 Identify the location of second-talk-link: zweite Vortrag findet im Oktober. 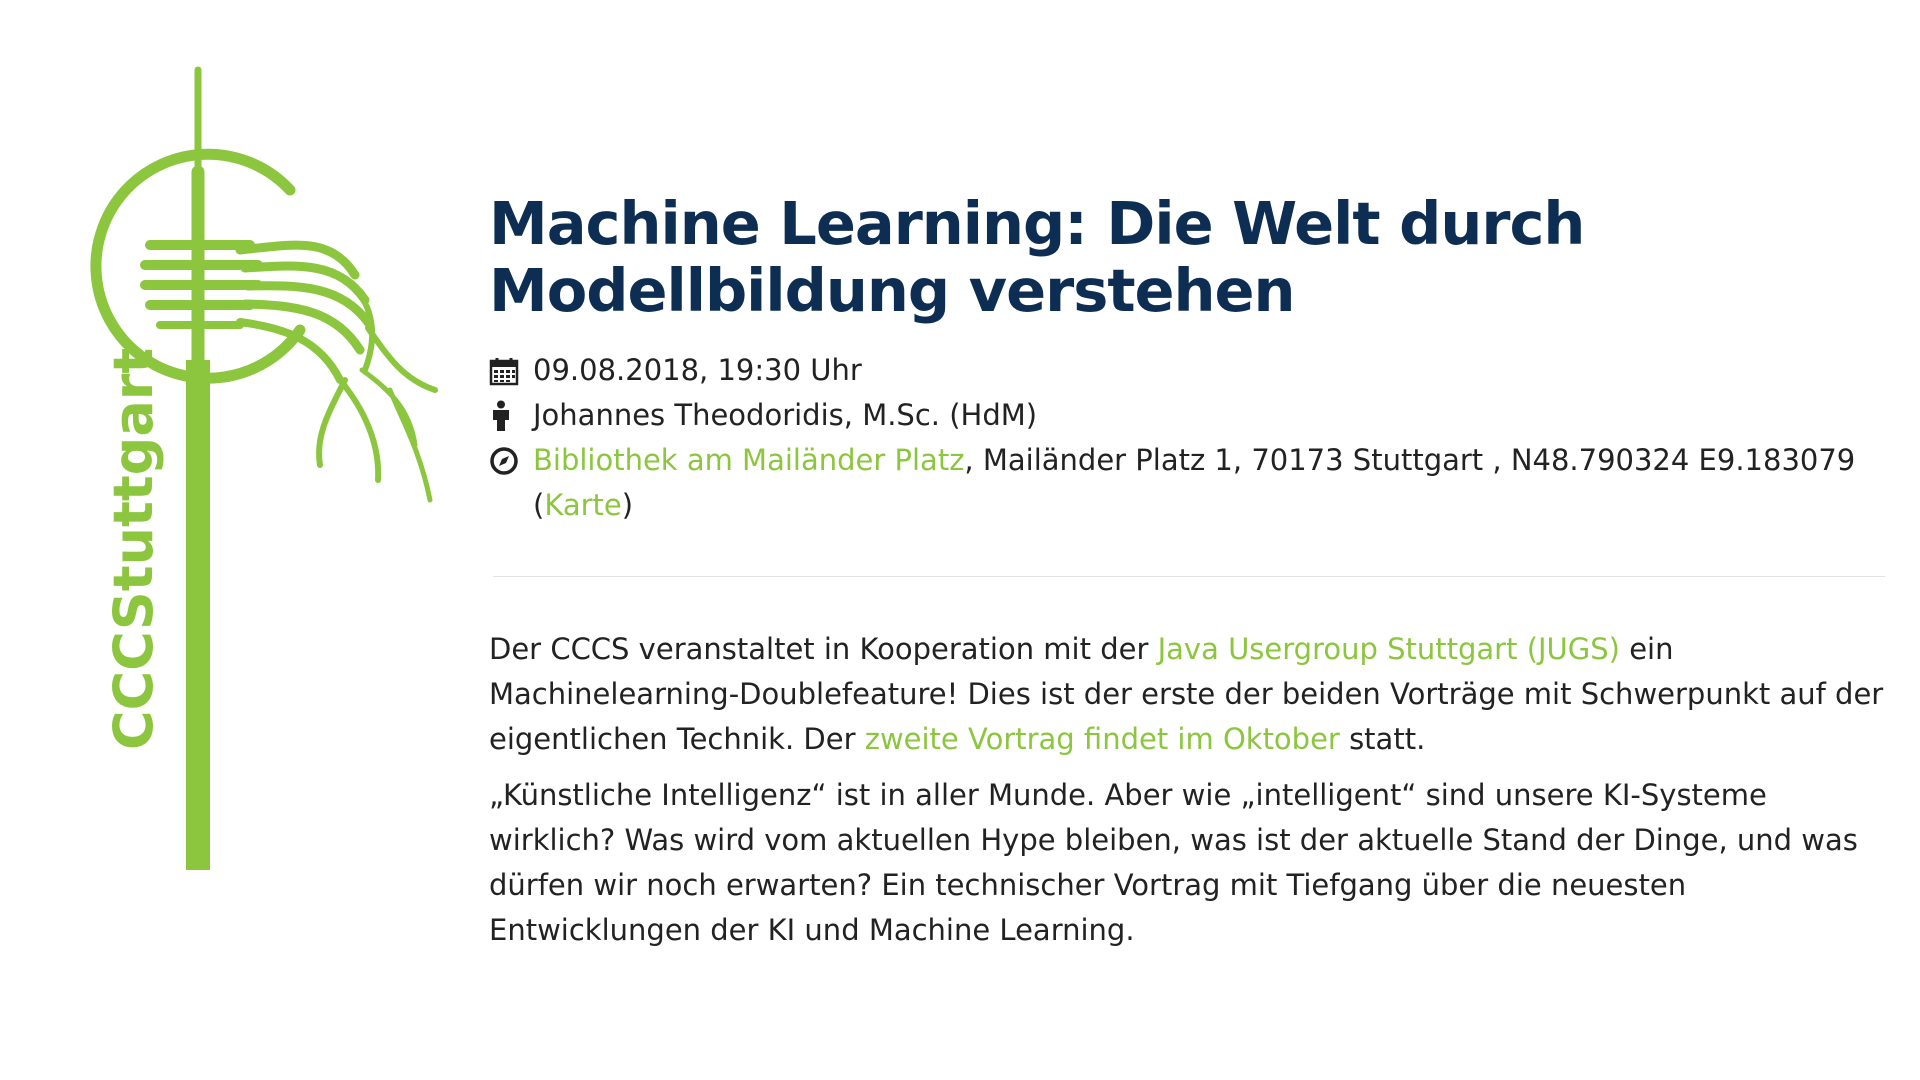
(1102, 739).